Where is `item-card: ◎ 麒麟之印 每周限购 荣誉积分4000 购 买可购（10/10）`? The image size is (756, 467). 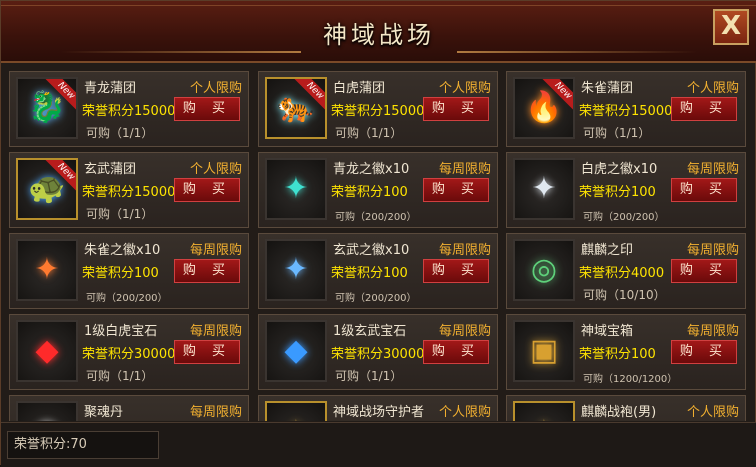
item-card: ◎ 麒麟之印 每周限购 荣誉积分4000 购 买可购（10/10） is located at coordinates (626, 271).